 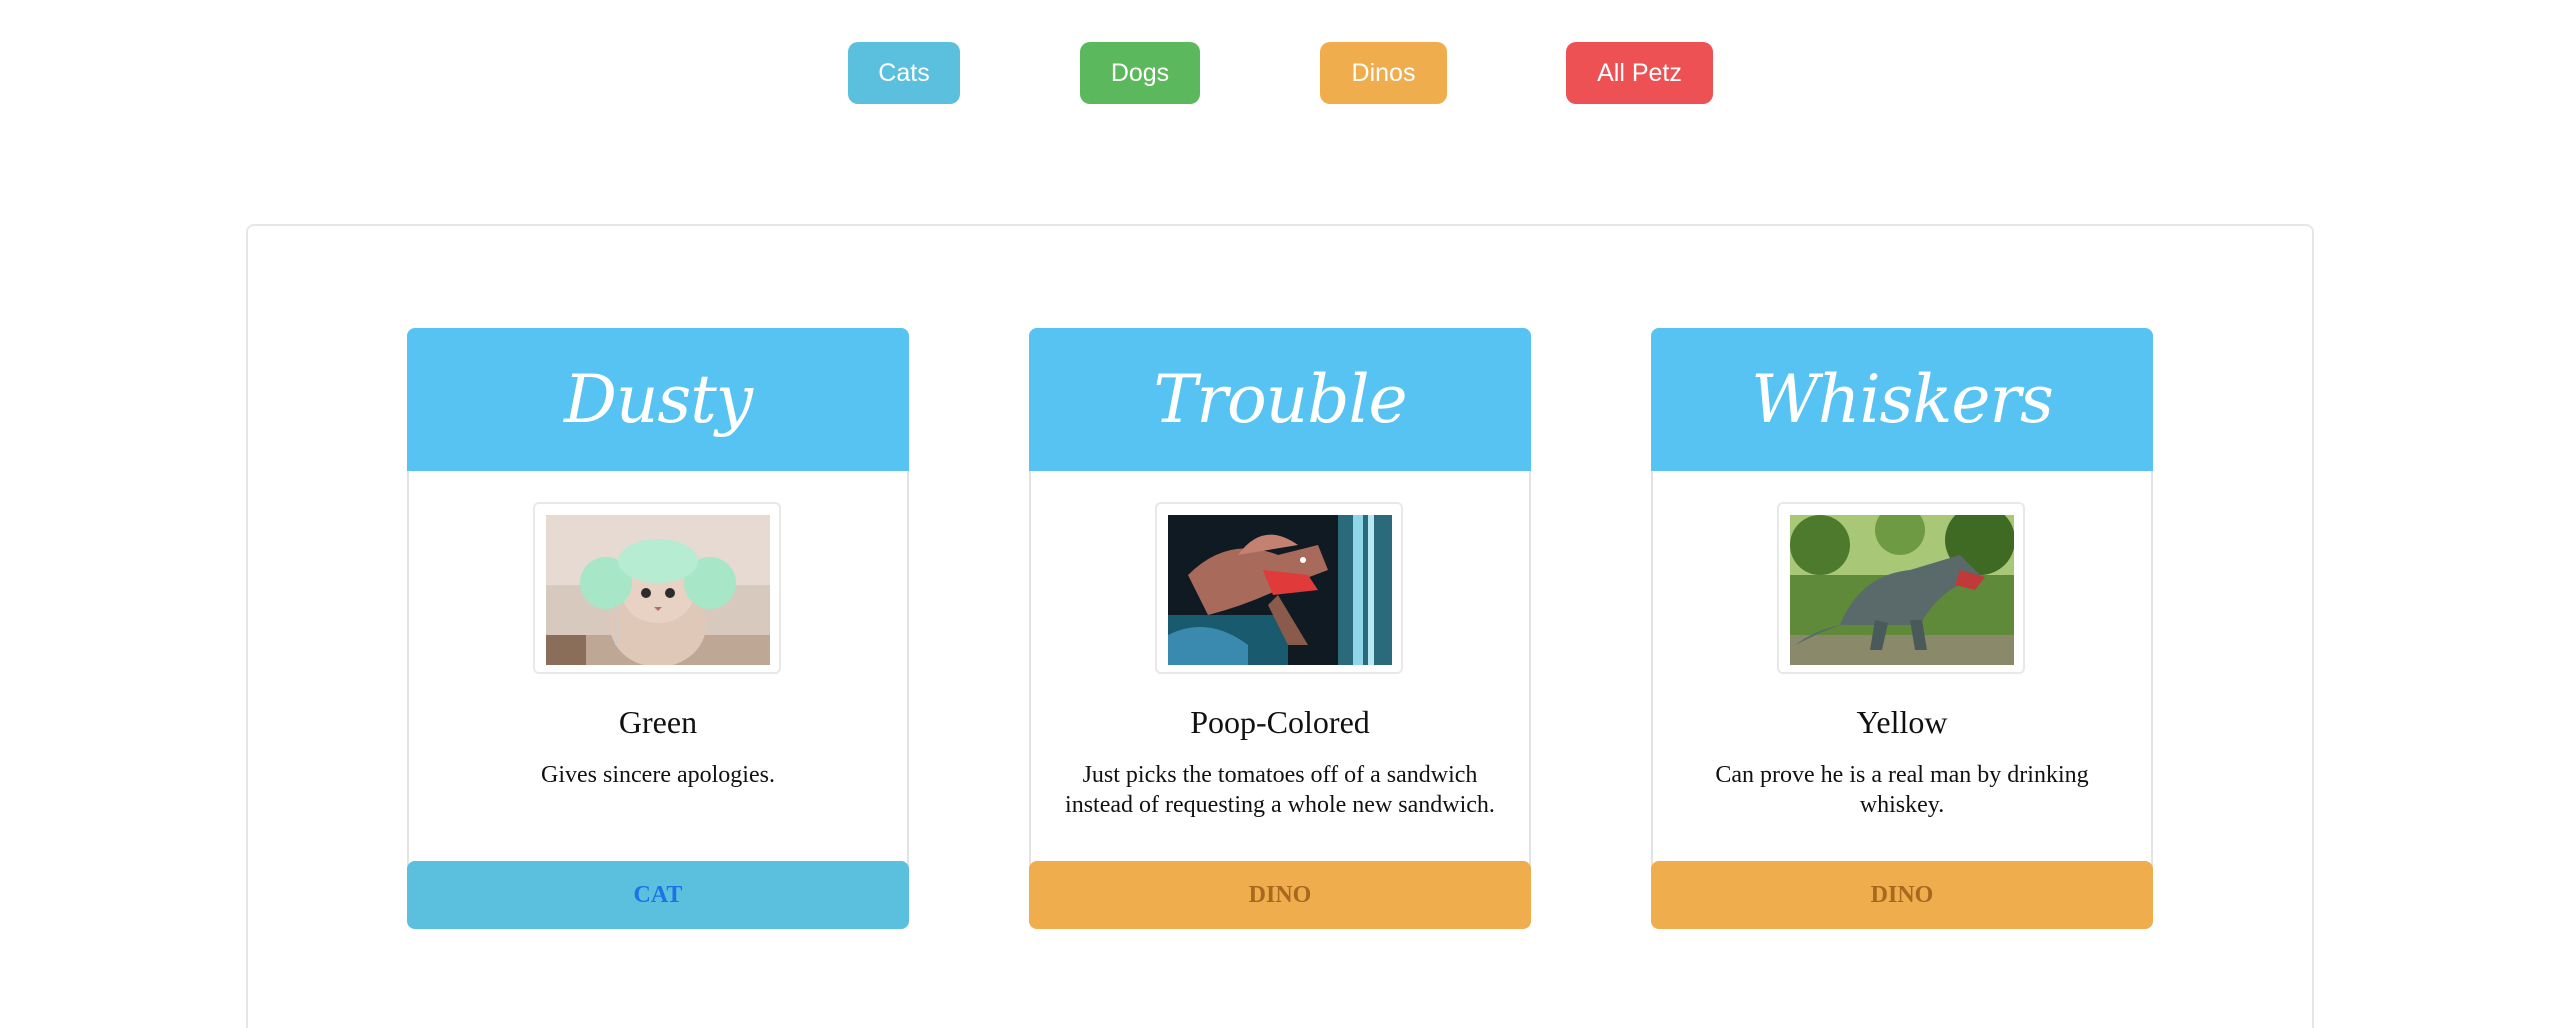 I want to click on pet-card-header: Trouble, so click(x=1280, y=399).